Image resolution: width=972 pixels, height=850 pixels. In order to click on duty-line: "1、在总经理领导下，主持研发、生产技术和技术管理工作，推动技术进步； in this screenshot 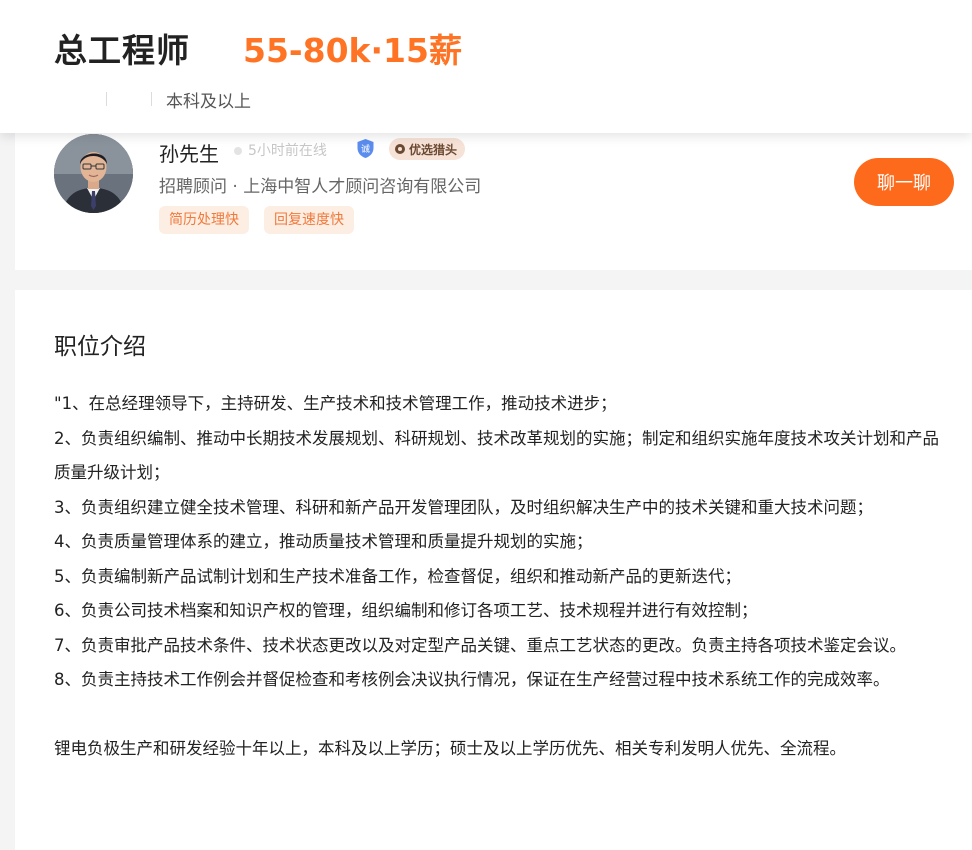, I will do `click(335, 403)`.